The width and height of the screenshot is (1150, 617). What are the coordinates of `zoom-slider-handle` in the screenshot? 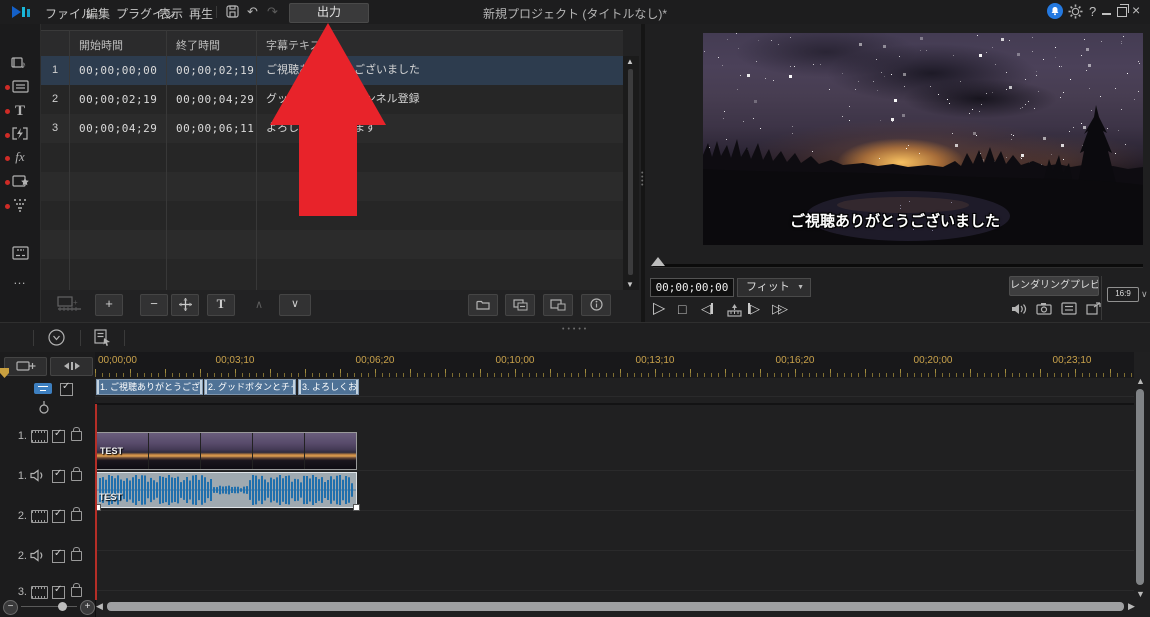 It's located at (62, 606).